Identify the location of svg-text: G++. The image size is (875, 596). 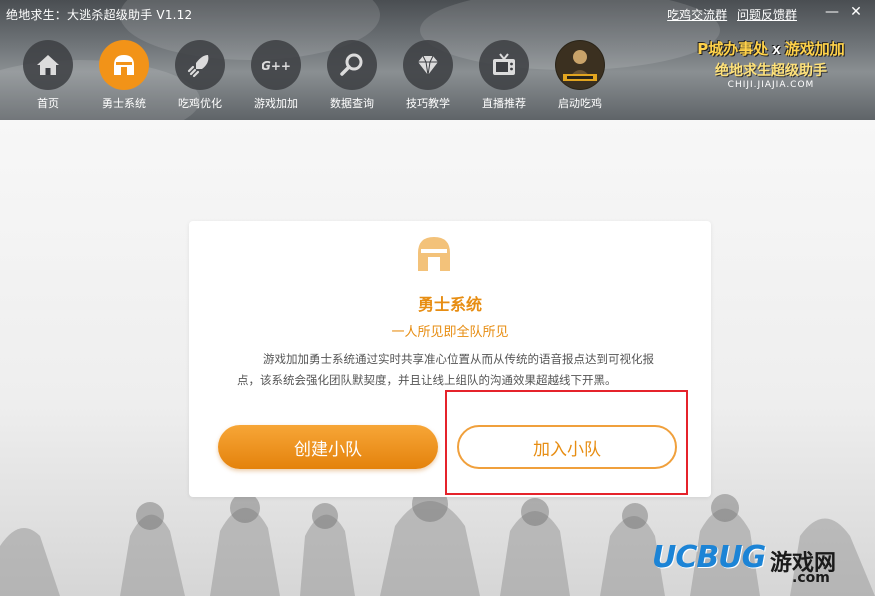
(276, 66).